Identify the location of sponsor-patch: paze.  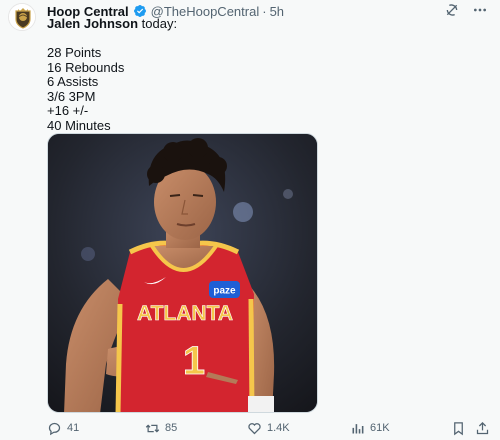
(224, 291).